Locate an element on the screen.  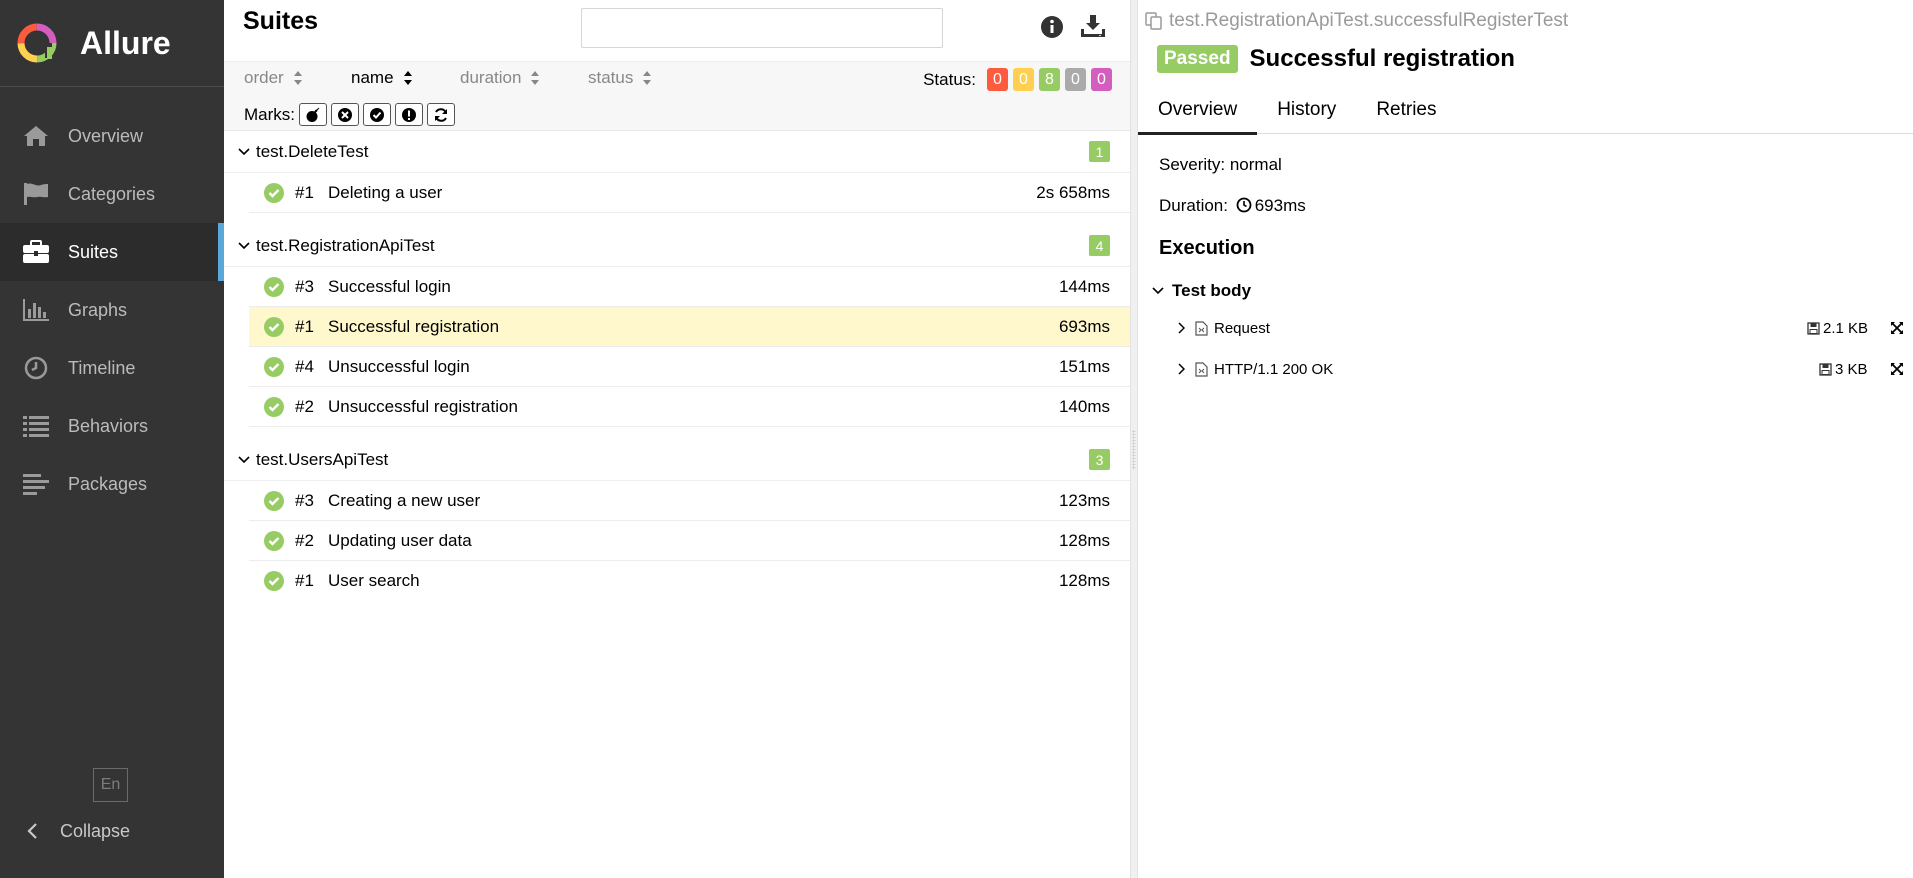
attachment-row: HTTP/1.1 200 OK 3 KB is located at coordinates (1525, 369).